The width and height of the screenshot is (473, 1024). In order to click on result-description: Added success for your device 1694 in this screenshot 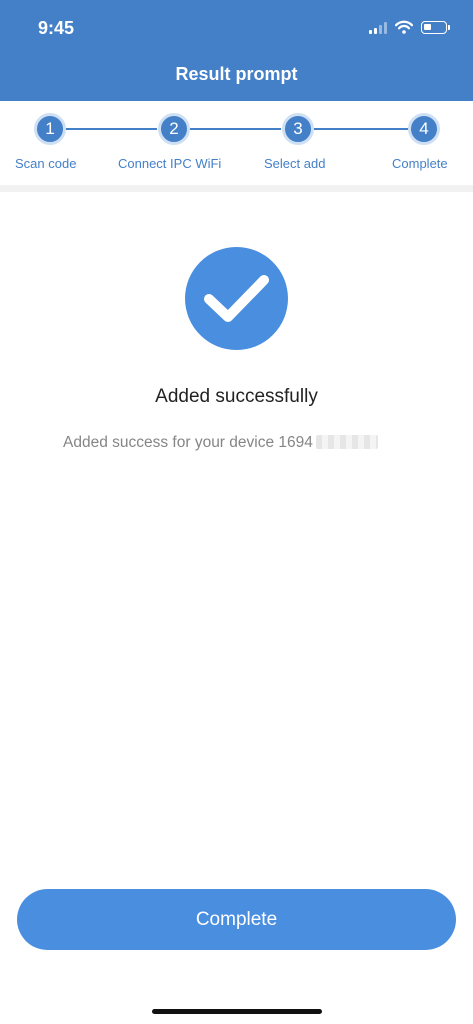, I will do `click(220, 443)`.